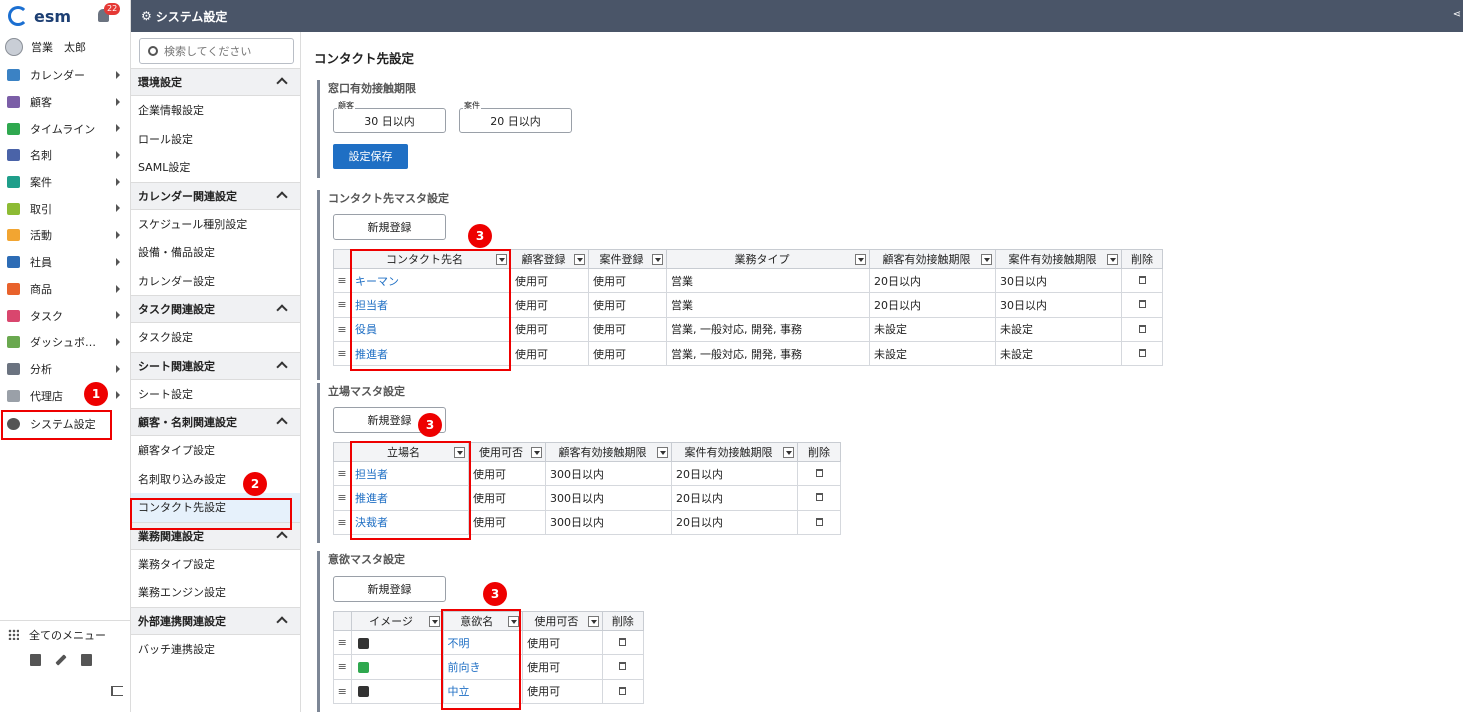  I want to click on submenu-item: スケジュール種別設定, so click(215, 224).